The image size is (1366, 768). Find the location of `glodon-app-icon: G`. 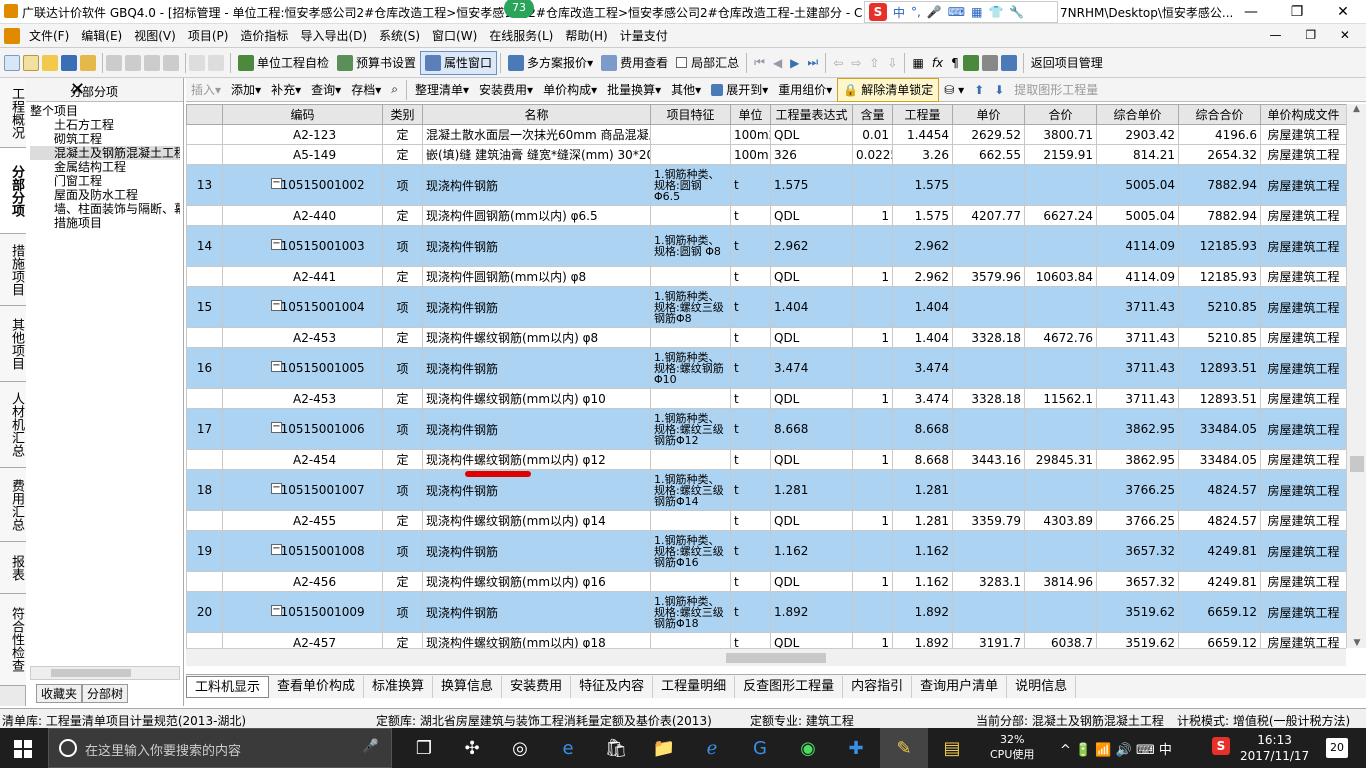

glodon-app-icon: G is located at coordinates (760, 748).